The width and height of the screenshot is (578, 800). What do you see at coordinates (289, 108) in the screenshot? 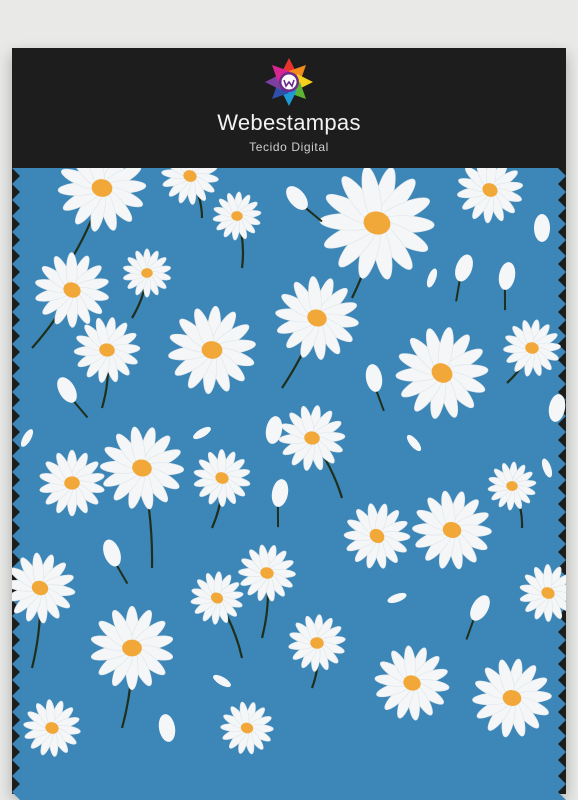
I see `card-header: Webestampas Tecido Digital` at bounding box center [289, 108].